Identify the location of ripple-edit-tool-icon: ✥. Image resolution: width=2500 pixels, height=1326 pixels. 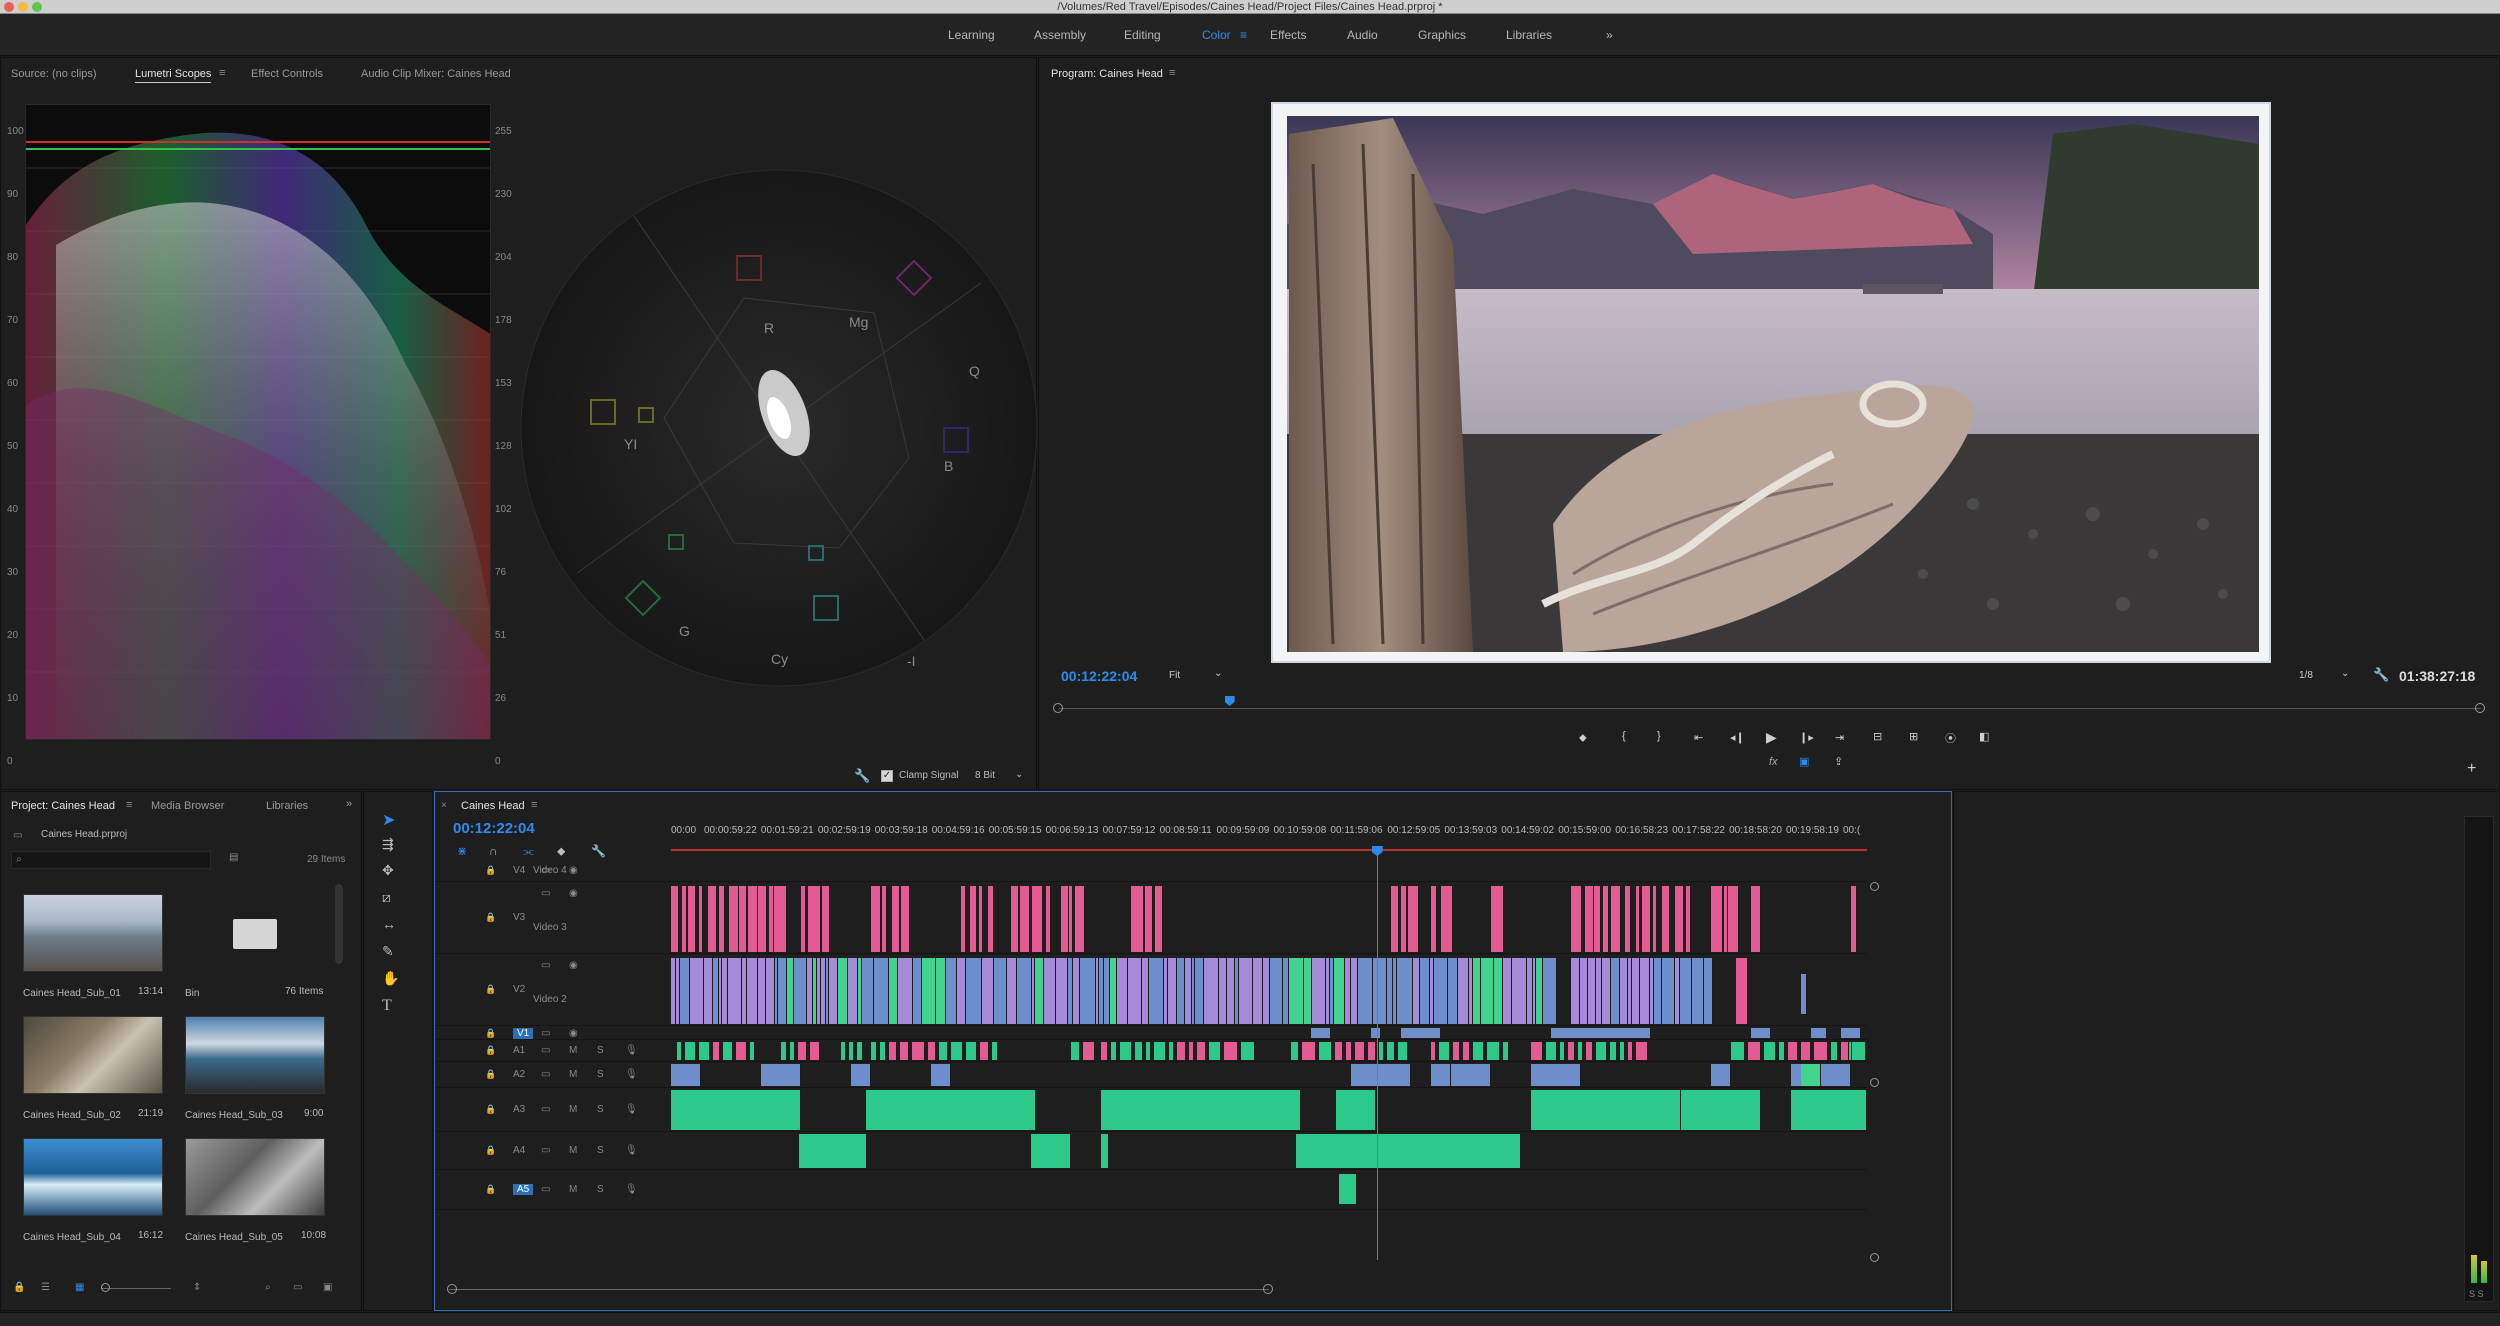
(388, 870).